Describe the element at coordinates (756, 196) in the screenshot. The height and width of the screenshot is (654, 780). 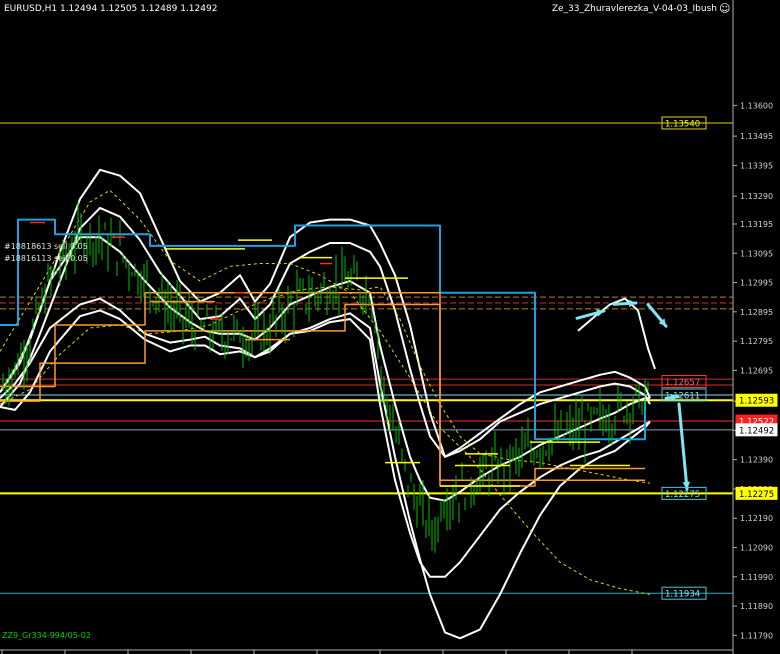
I see `price-tick-label: 1.13290` at that location.